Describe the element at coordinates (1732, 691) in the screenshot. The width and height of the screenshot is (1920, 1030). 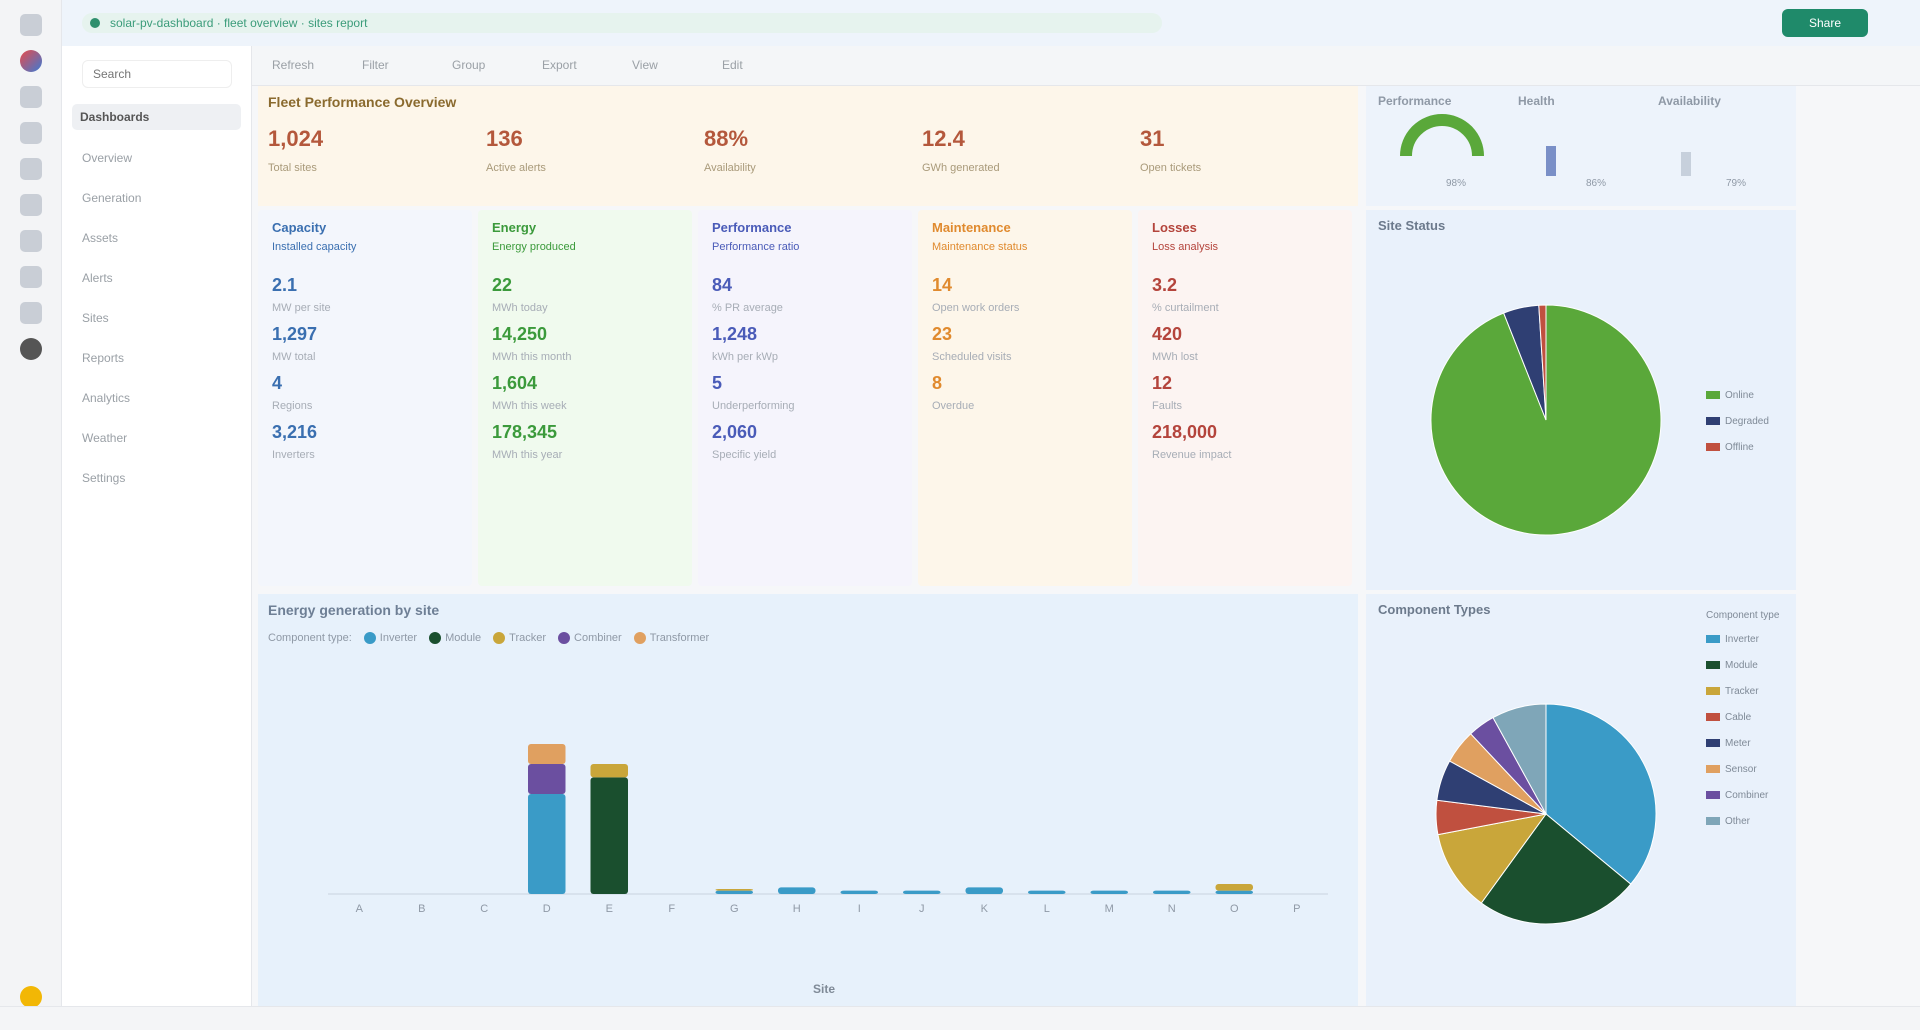
I see `legend-item: Tracker` at that location.